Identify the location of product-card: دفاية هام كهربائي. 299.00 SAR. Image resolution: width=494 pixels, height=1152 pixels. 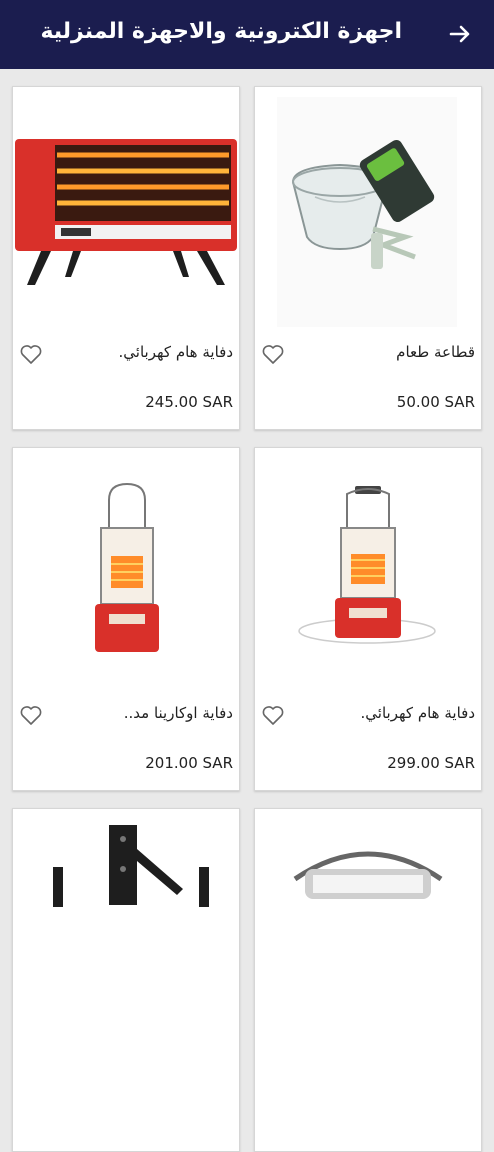
(368, 619).